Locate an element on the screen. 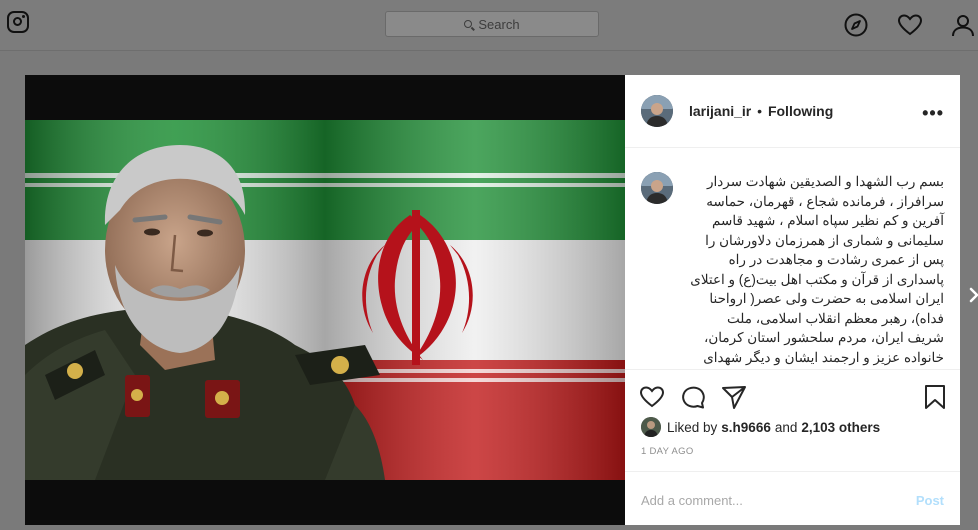 Image resolution: width=978 pixels, height=530 pixels. like-icon is located at coordinates (652, 397).